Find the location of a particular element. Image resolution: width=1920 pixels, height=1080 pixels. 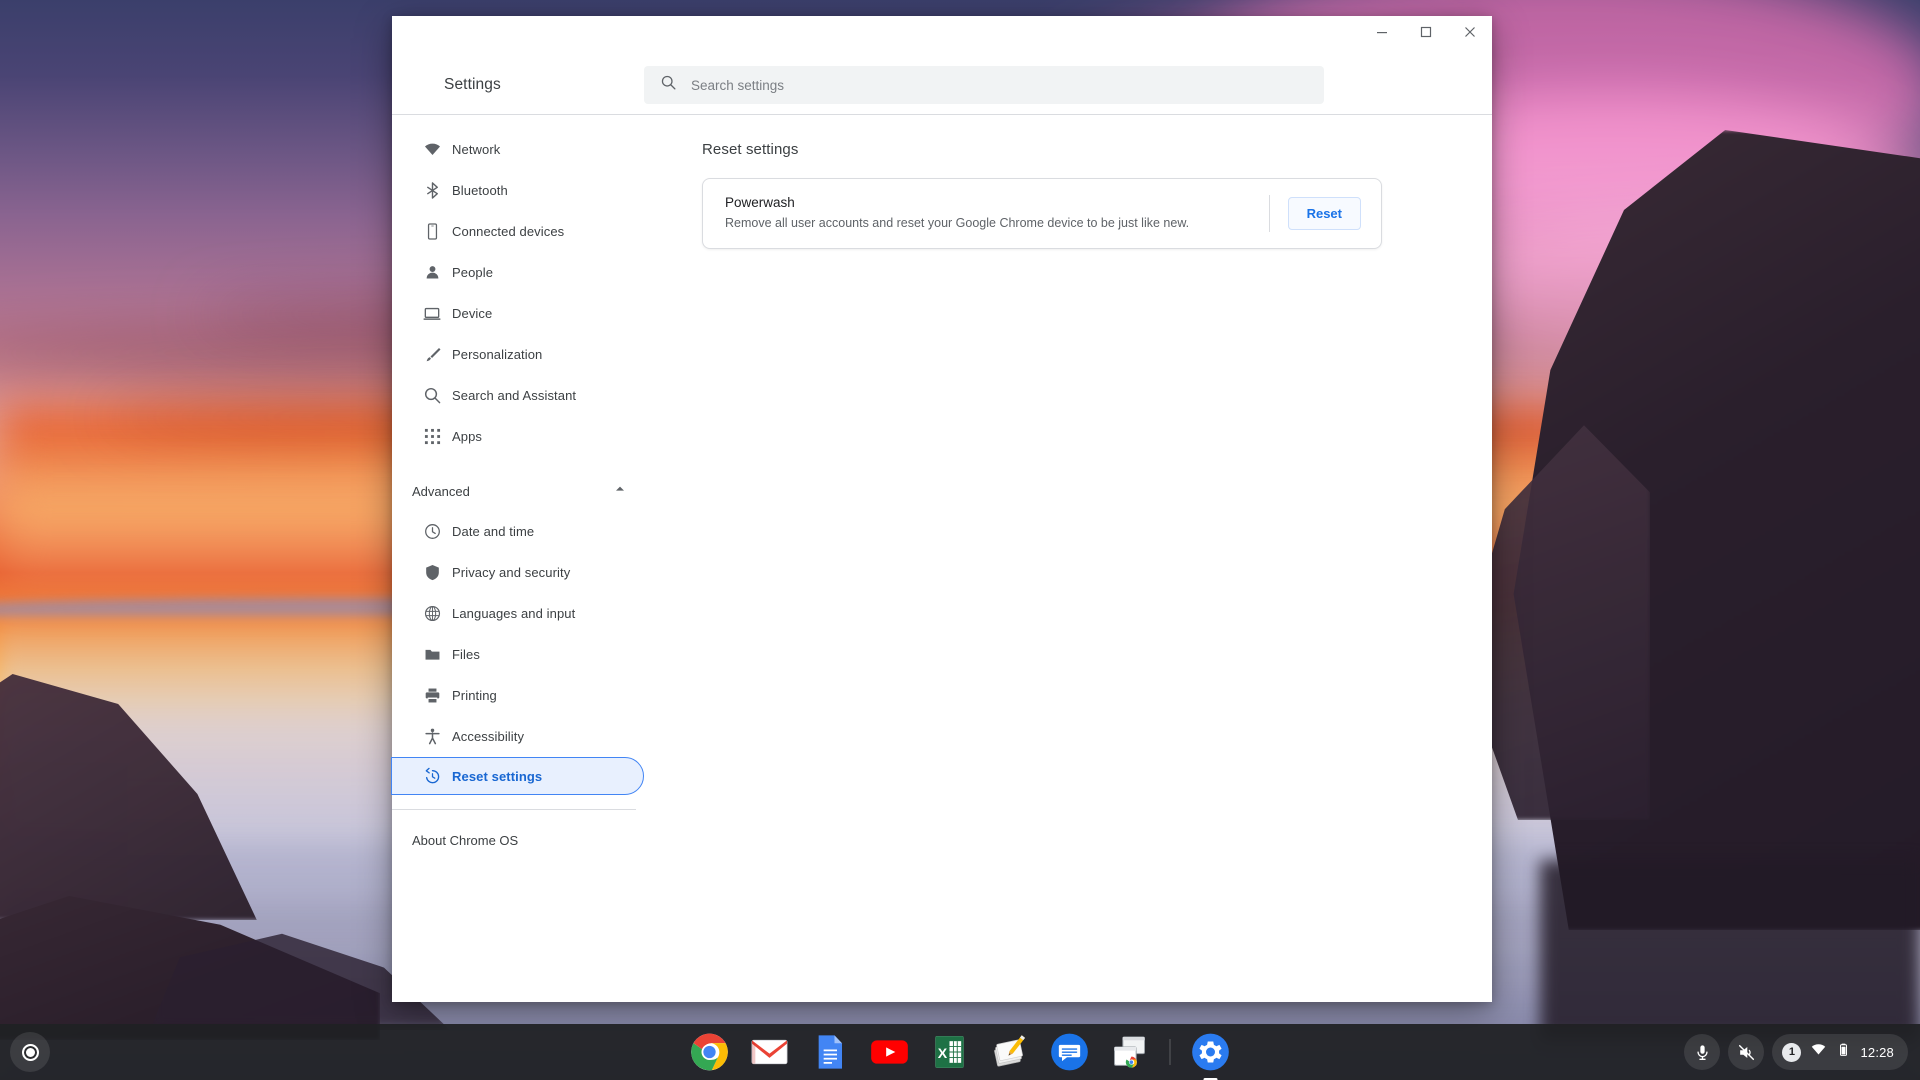

sidebar-item-privacy-and-security: Privacy and security is located at coordinates (518, 572).